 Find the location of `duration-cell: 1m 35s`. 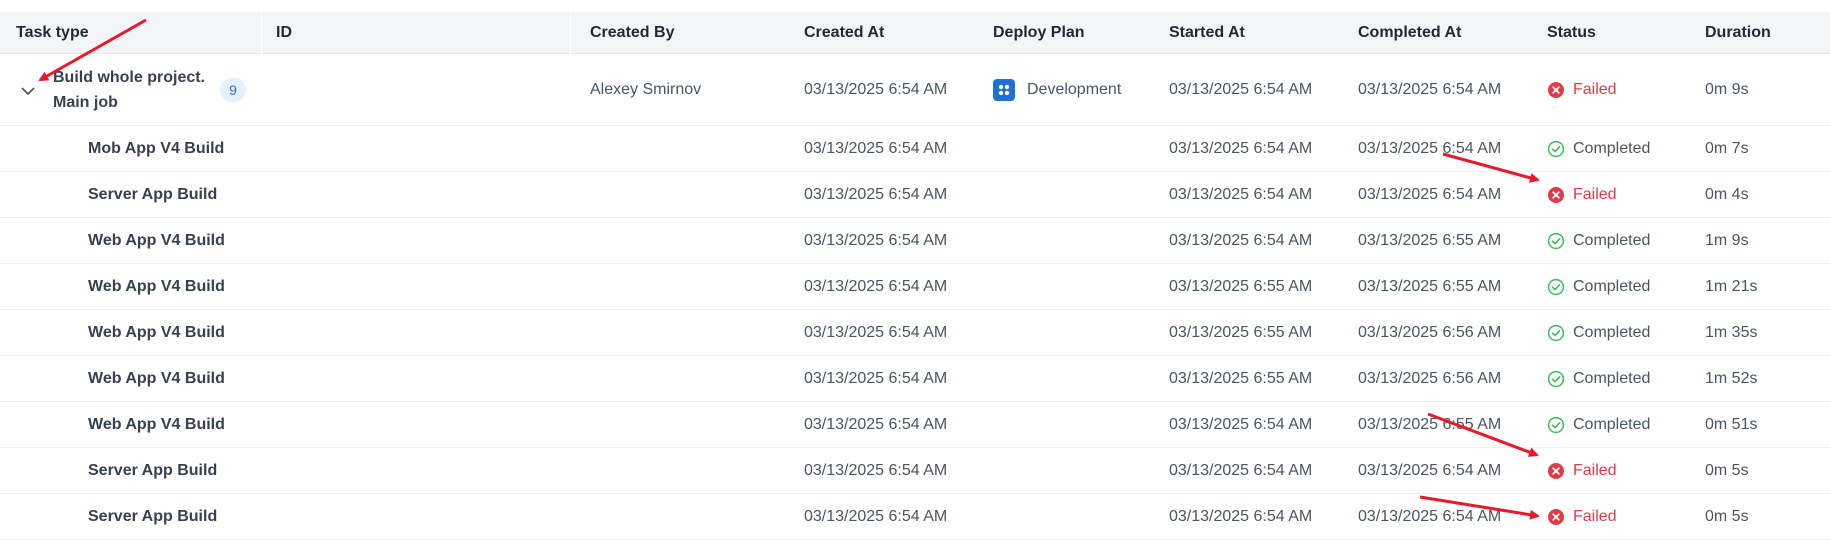

duration-cell: 1m 35s is located at coordinates (1731, 332).